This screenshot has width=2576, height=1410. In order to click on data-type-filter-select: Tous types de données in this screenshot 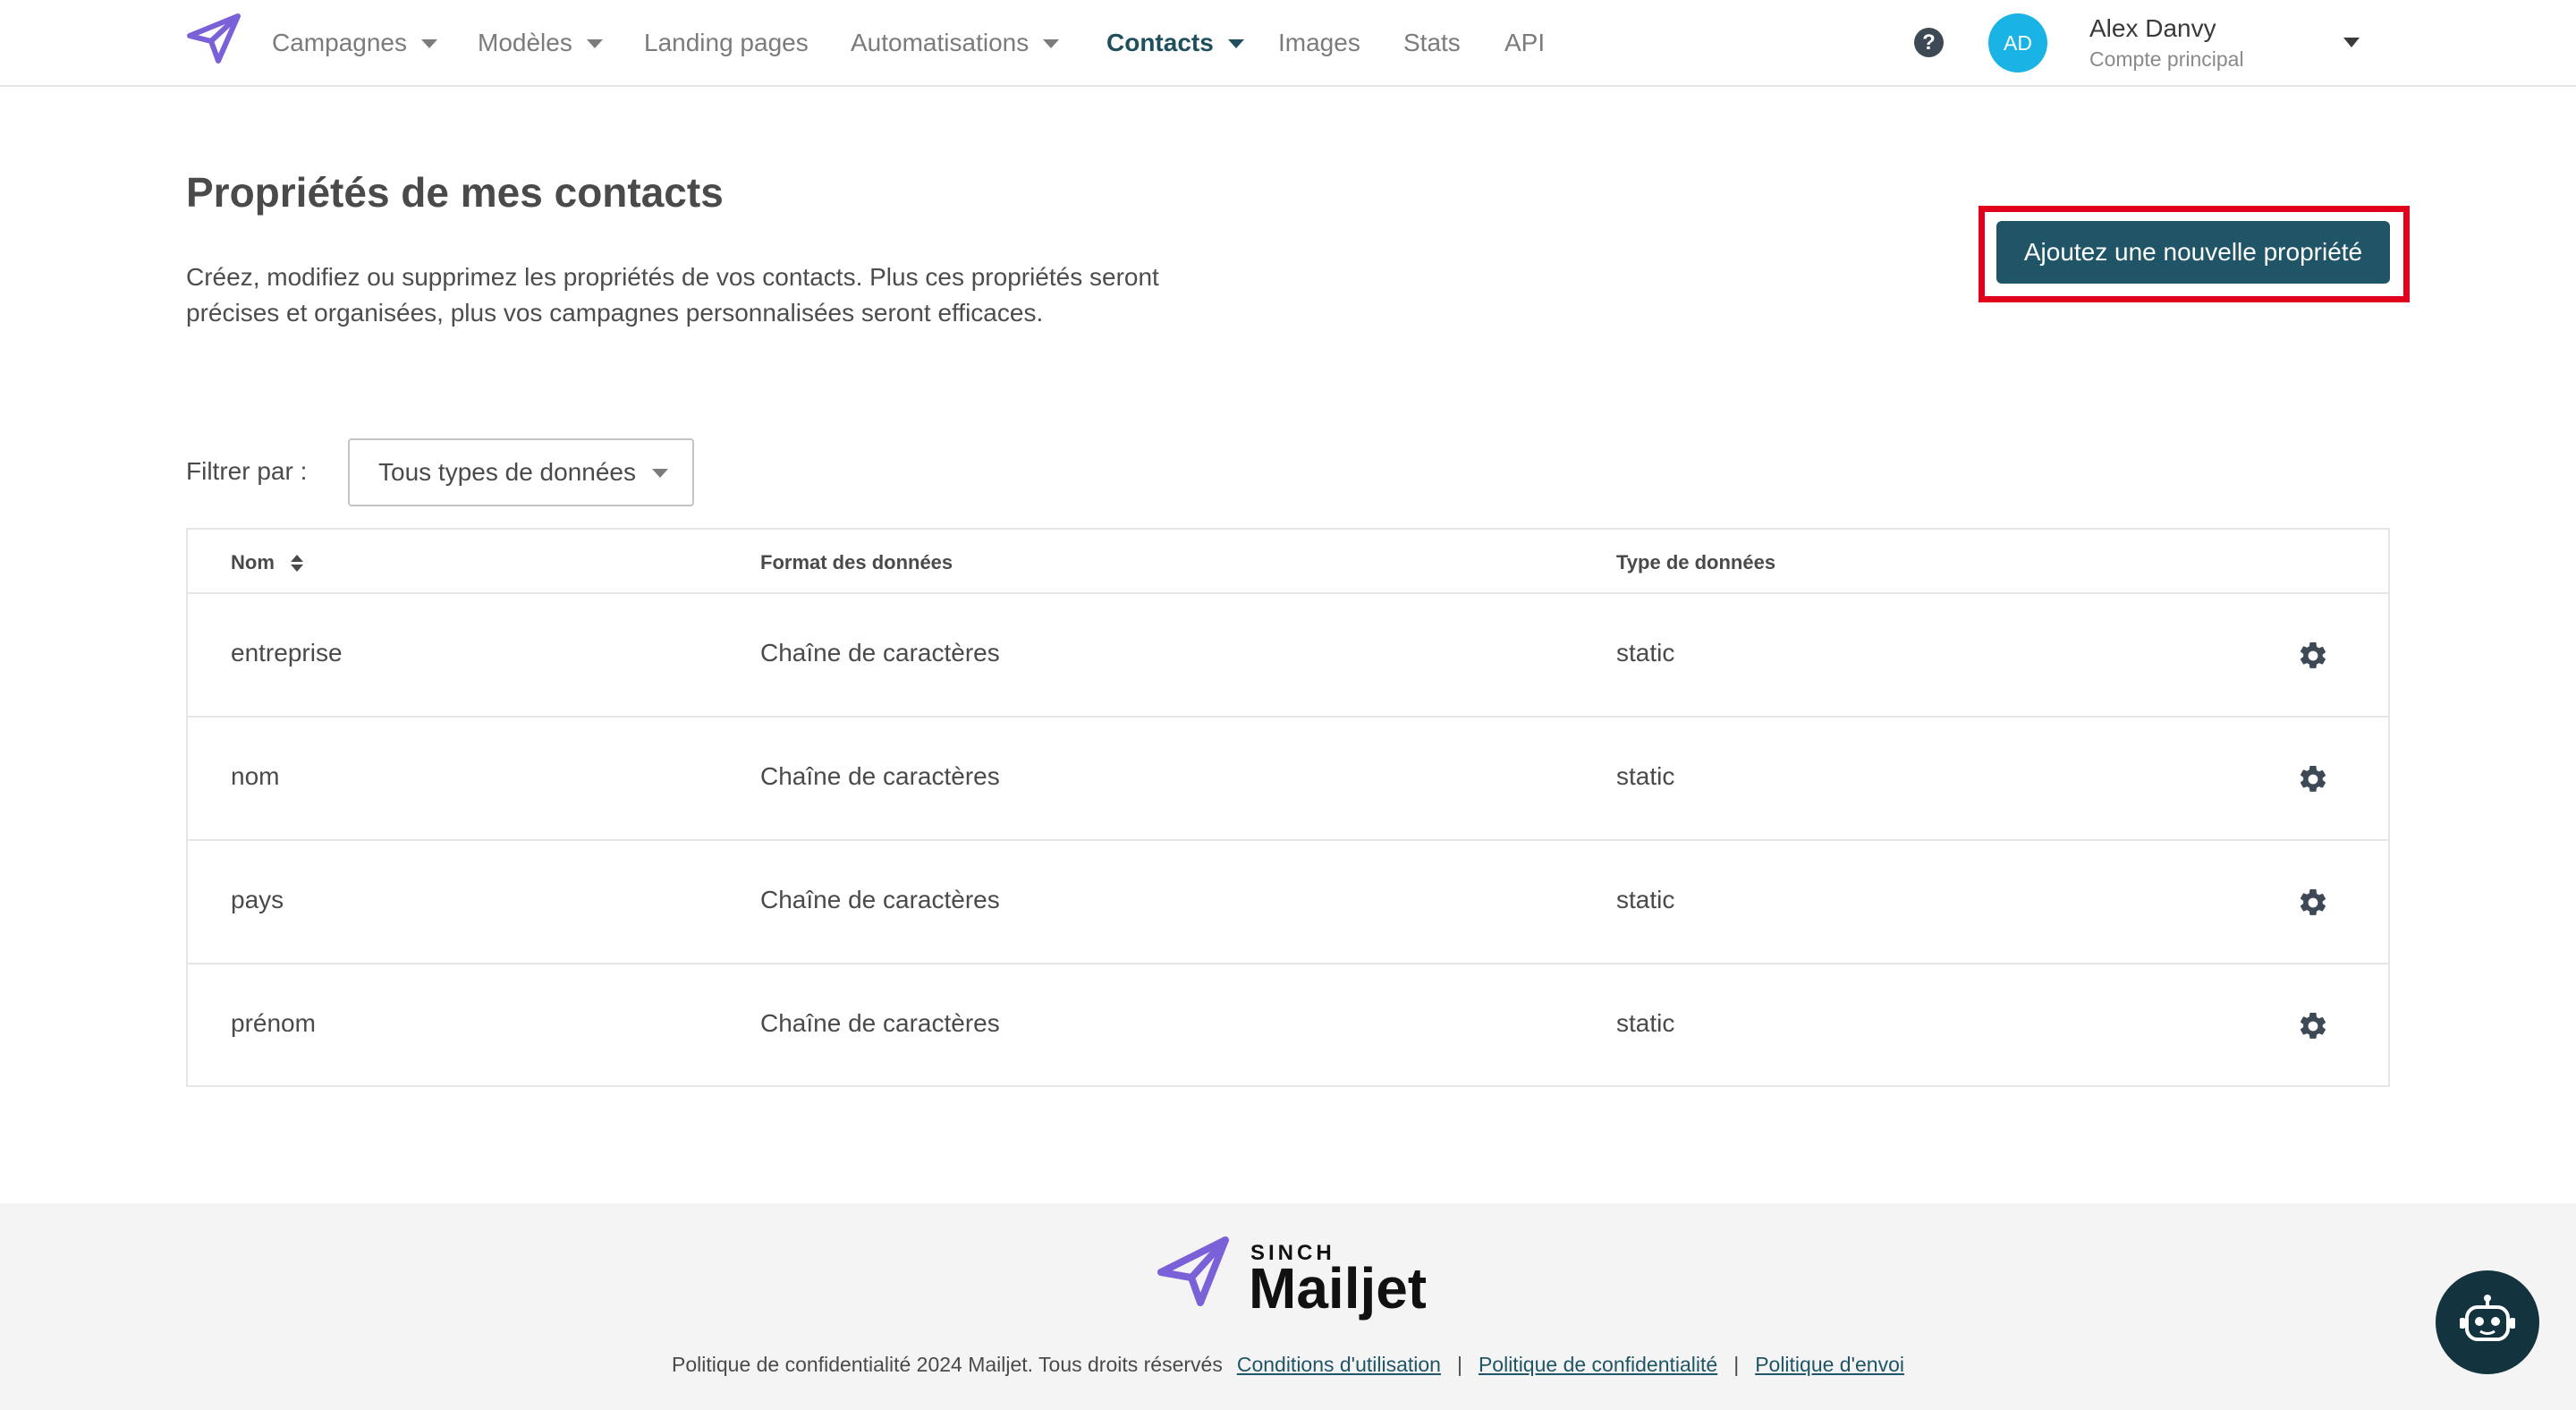, I will do `click(521, 472)`.